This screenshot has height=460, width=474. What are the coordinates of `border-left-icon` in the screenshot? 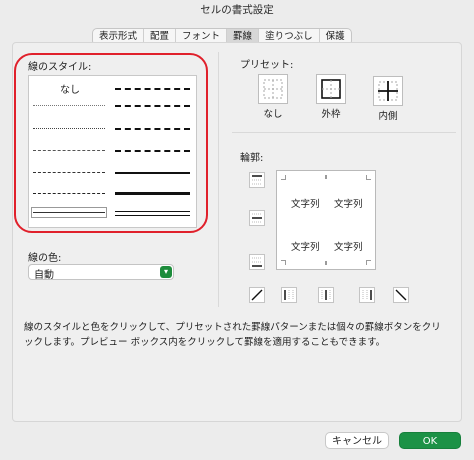 It's located at (289, 295).